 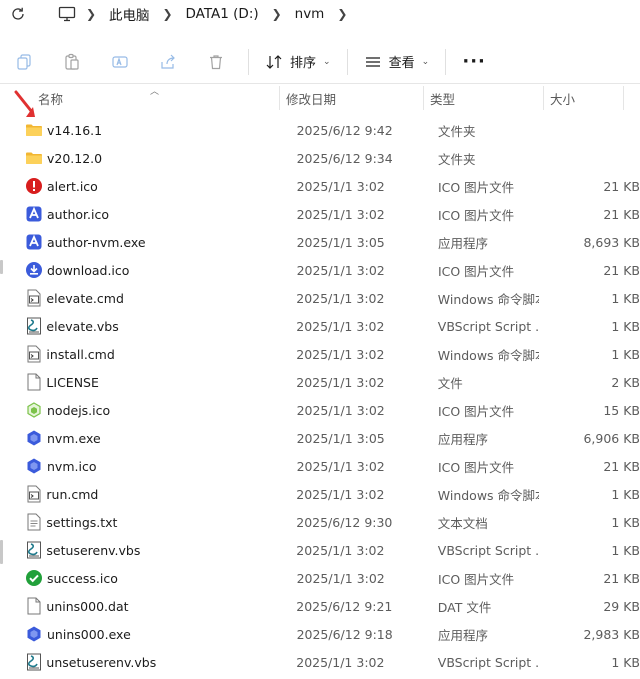 I want to click on column-size-label: 大小, so click(x=563, y=99).